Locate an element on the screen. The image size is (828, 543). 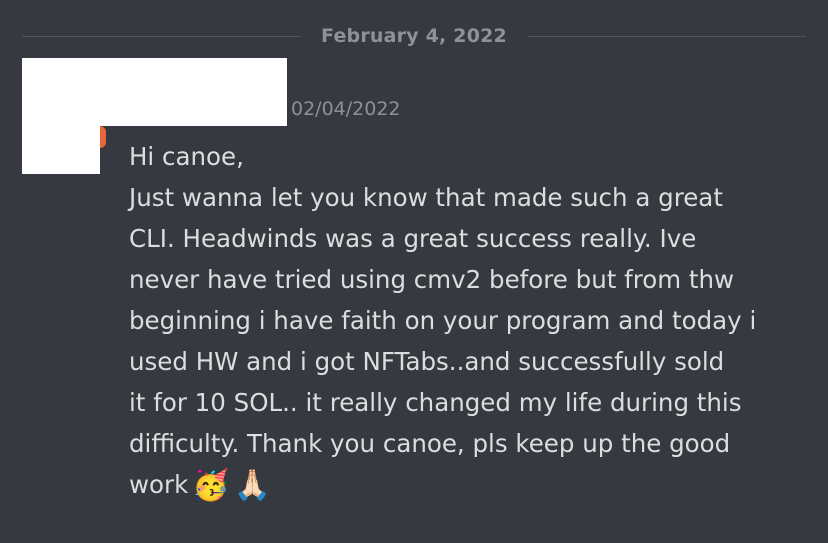
message-line: work is located at coordinates (159, 484).